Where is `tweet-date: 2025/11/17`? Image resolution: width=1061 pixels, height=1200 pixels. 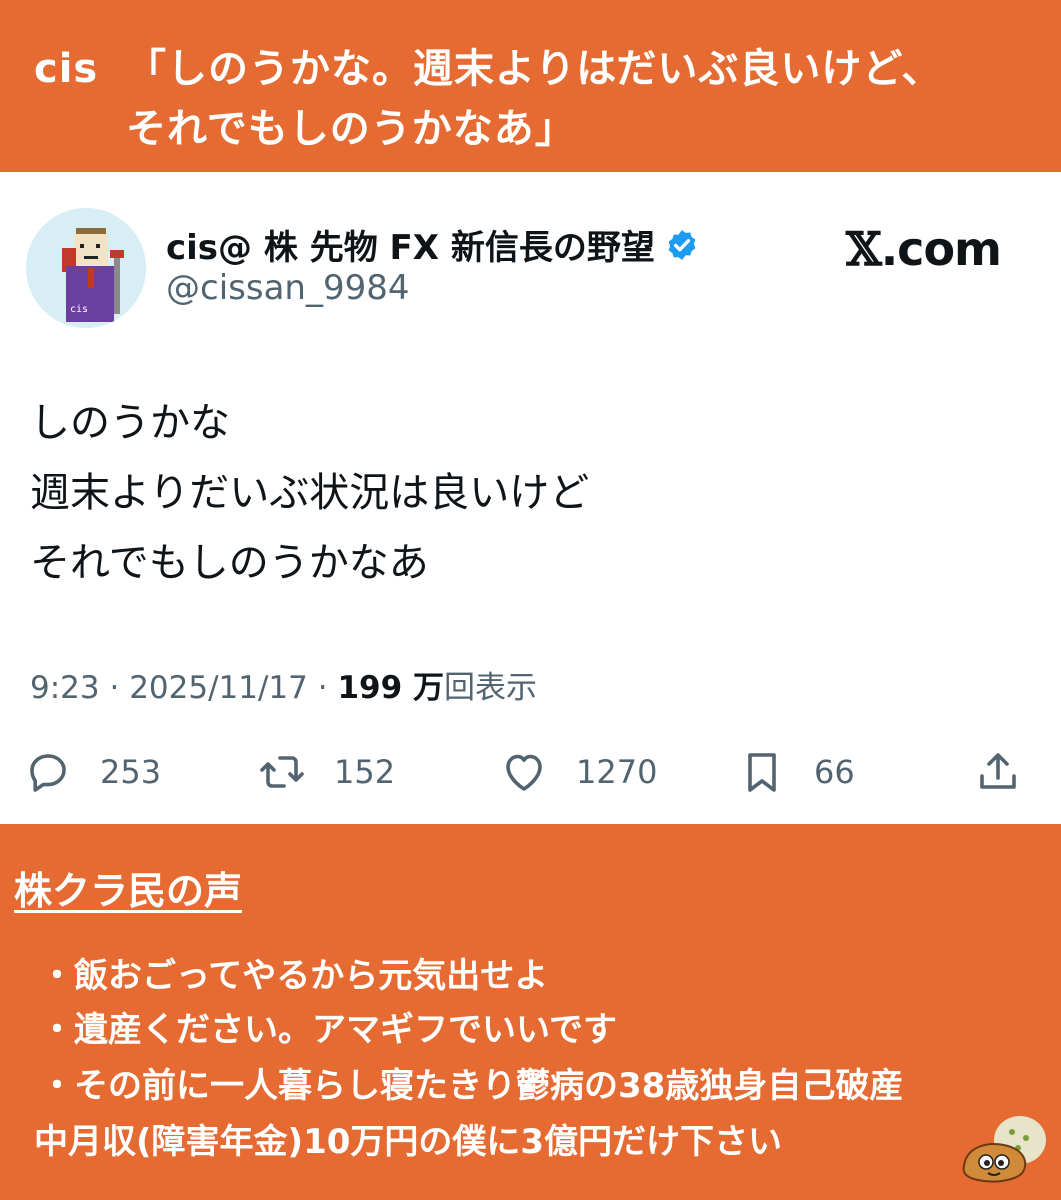 tweet-date: 2025/11/17 is located at coordinates (218, 688).